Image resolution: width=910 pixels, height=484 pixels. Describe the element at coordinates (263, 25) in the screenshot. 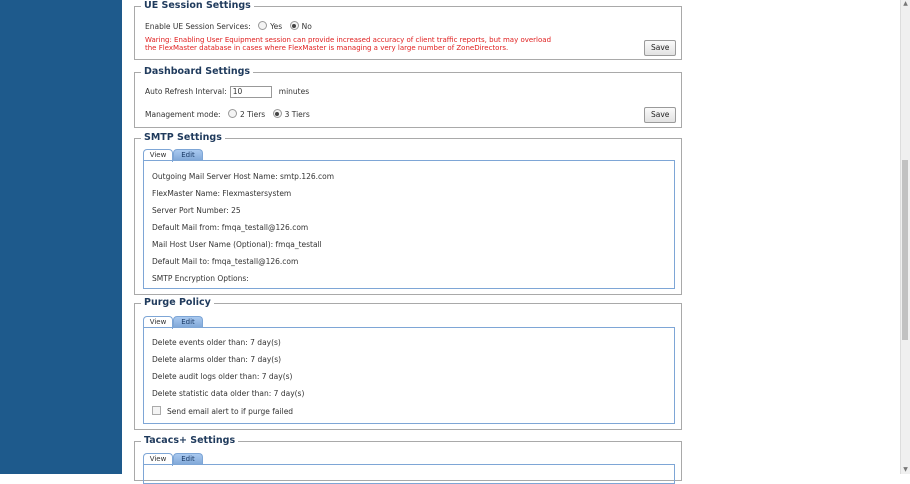

I see `ue-session-yes-radio` at that location.